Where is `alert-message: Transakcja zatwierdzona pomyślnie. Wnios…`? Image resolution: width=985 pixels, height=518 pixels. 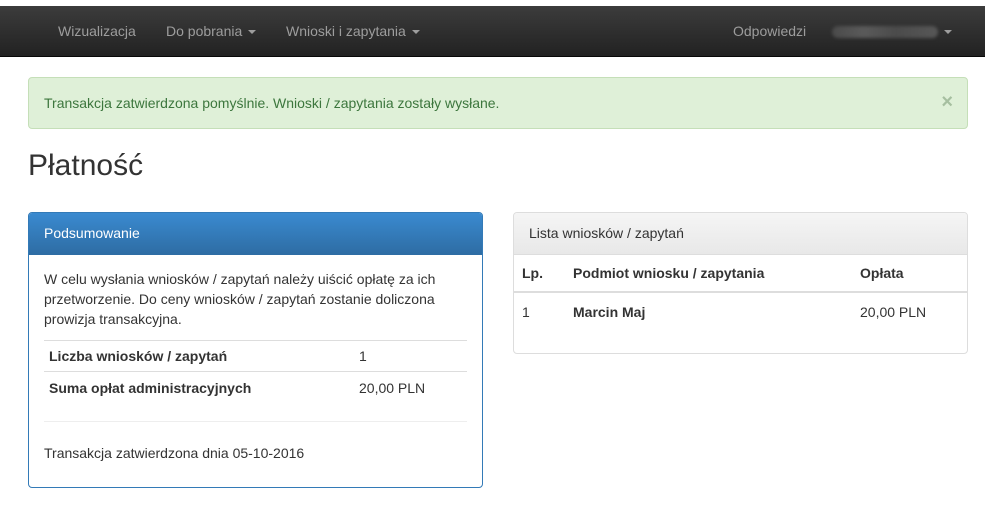
alert-message: Transakcja zatwierdzona pomyślnie. Wnios… is located at coordinates (272, 103).